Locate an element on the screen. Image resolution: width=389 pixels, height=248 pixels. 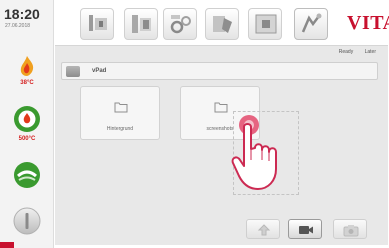
help-button is located at coordinates (311, 24).